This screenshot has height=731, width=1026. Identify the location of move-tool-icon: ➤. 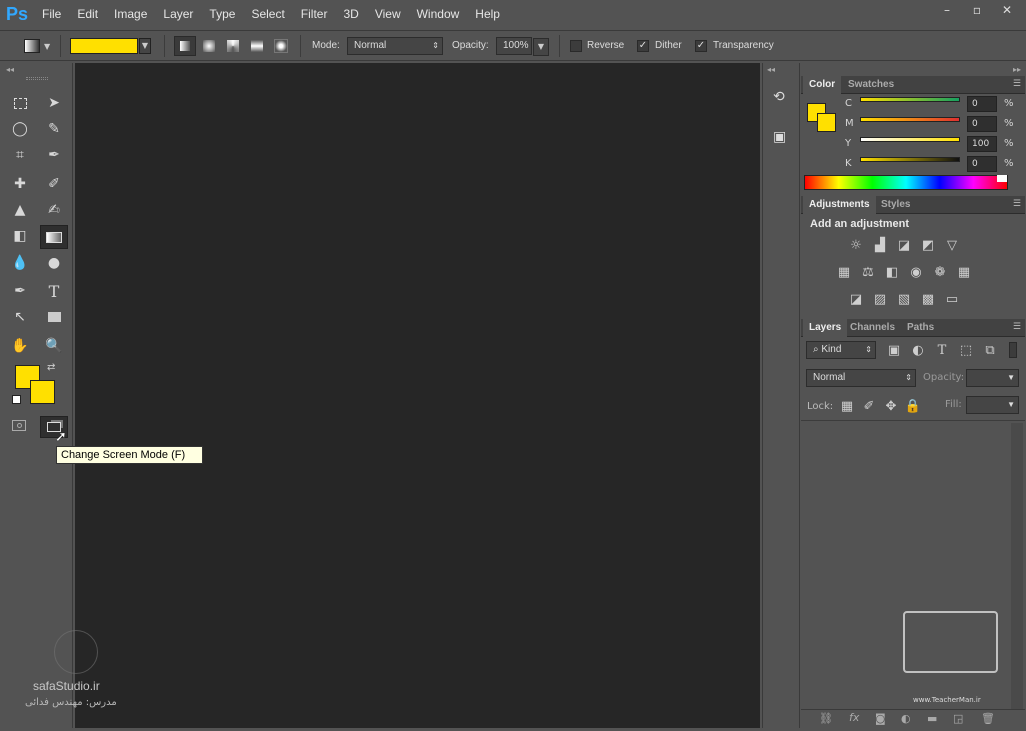
(54, 103).